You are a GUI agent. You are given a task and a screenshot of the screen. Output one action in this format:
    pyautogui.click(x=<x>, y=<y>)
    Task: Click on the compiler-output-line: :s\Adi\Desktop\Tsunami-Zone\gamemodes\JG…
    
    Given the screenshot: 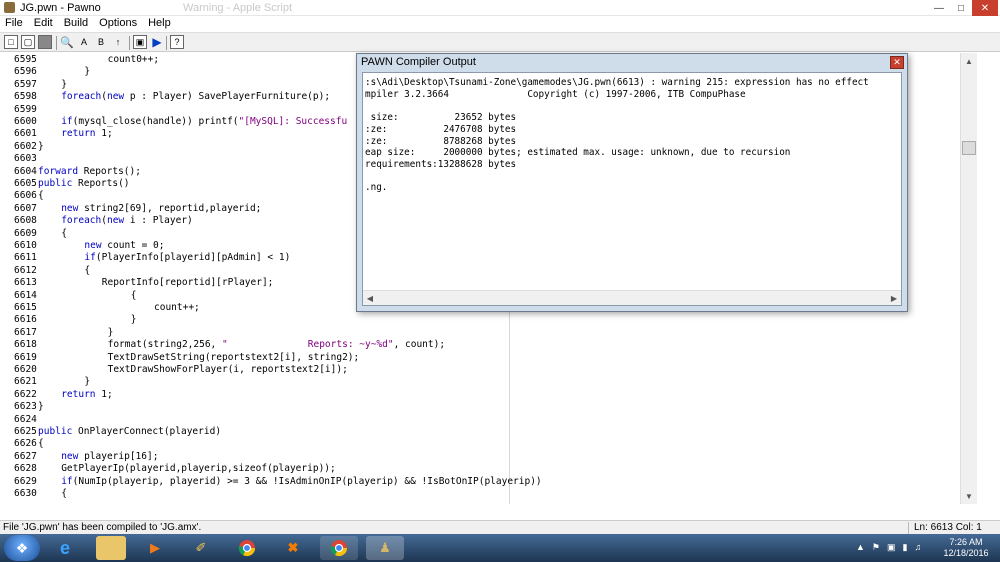 What is the action you would take?
    pyautogui.click(x=617, y=82)
    